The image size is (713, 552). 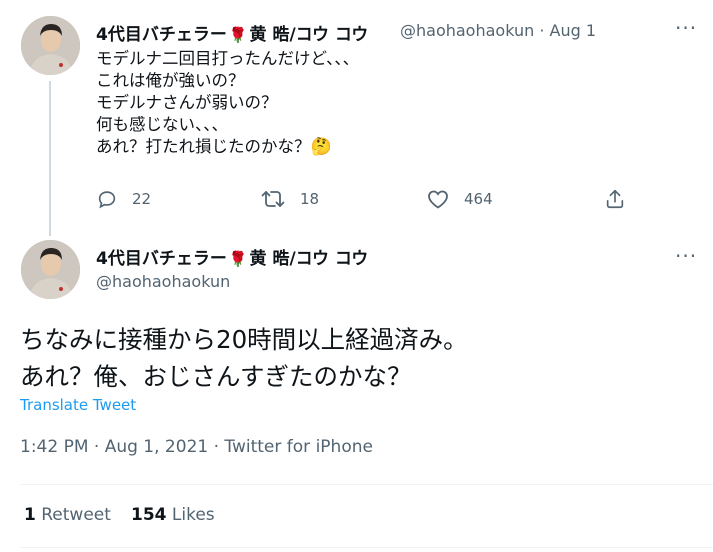 What do you see at coordinates (163, 281) in the screenshot?
I see `main-handle: @haohaohaokun` at bounding box center [163, 281].